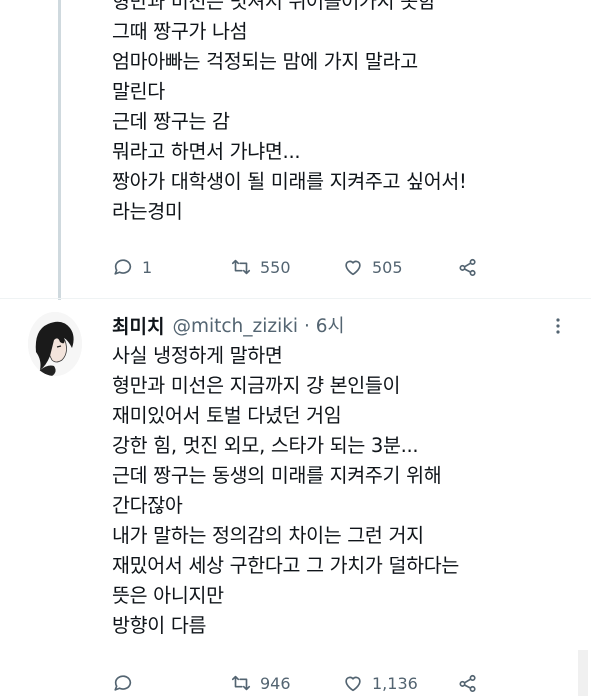 The width and height of the screenshot is (591, 696). I want to click on like-count: 505, so click(387, 267).